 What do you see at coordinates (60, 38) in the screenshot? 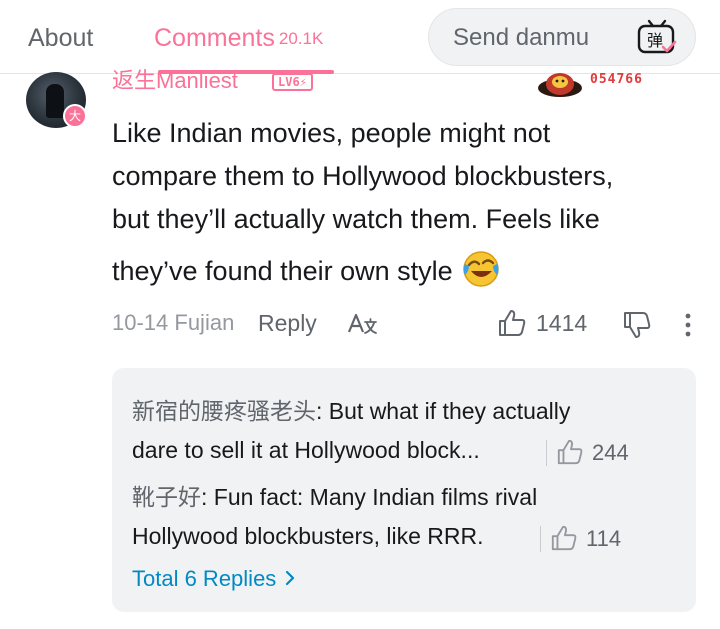
I see `tab-about: About` at bounding box center [60, 38].